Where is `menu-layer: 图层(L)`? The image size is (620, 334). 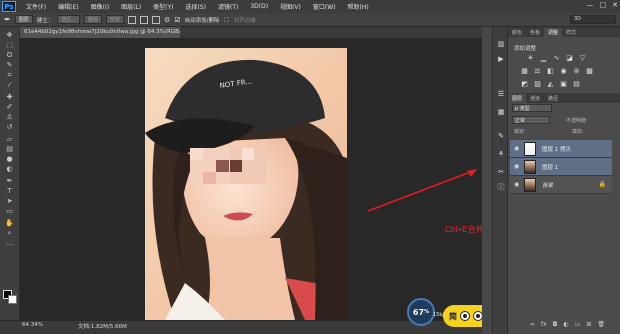
menu-layer: 图层(L) is located at coordinates (131, 6).